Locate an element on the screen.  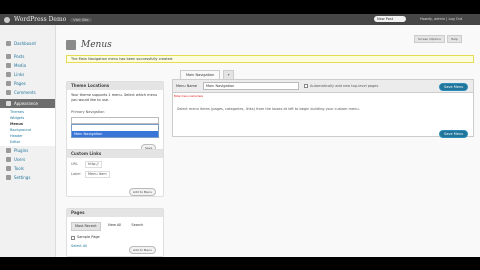
save-menu-button: Save Menu is located at coordinates (454, 87).